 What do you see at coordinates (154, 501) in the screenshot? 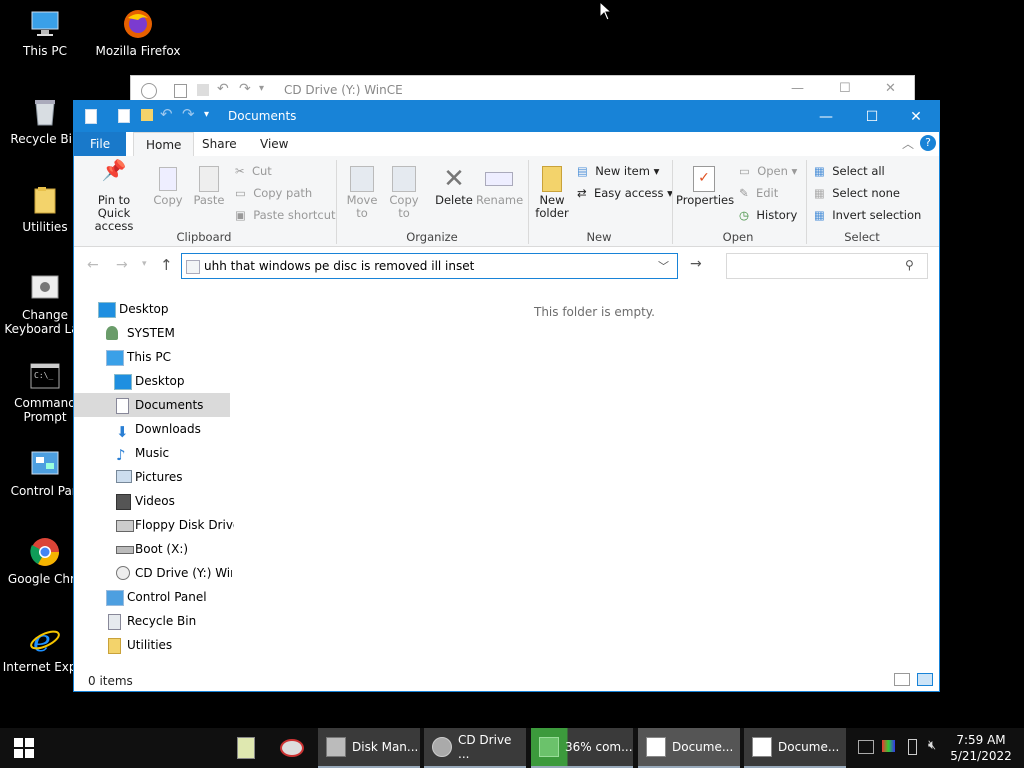
I see `nav-item-videos: Videos` at bounding box center [154, 501].